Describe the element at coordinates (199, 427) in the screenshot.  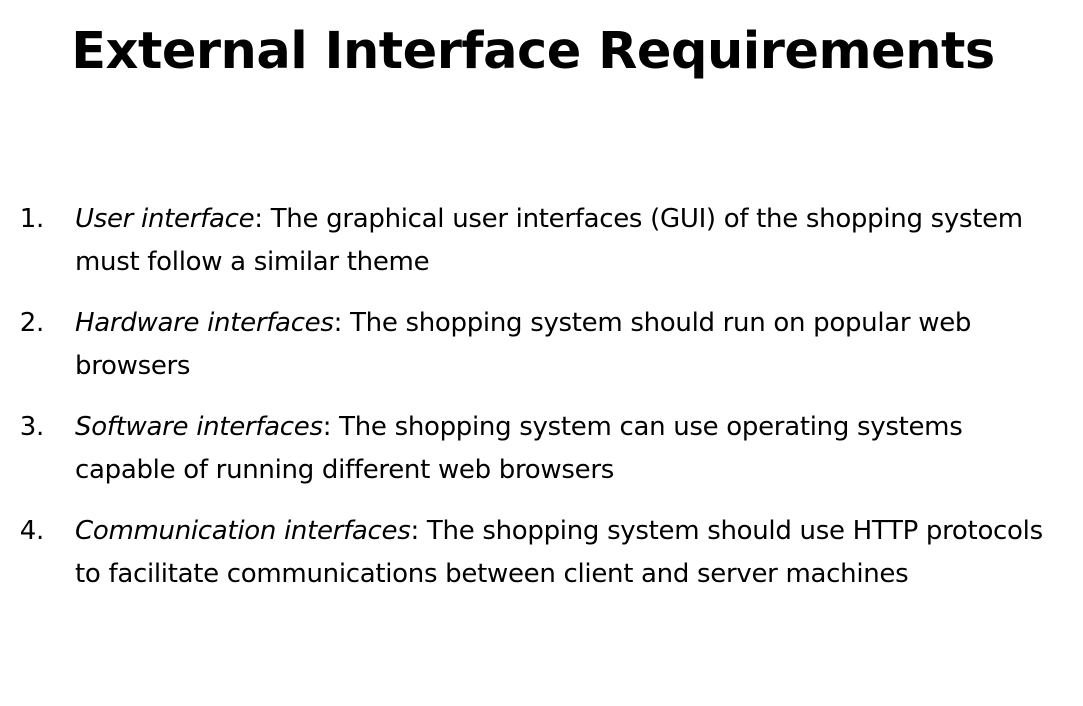
I see `requirement-term: Software interfaces` at that location.